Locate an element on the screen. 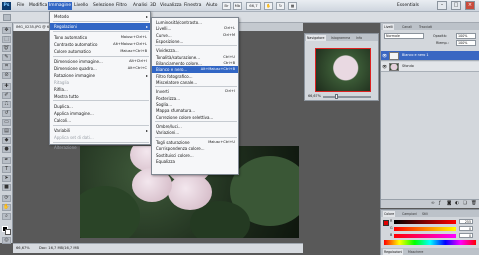 The width and height of the screenshot is (479, 255). layer-row: 👁 Bianco e nero 1 is located at coordinates (430, 56).